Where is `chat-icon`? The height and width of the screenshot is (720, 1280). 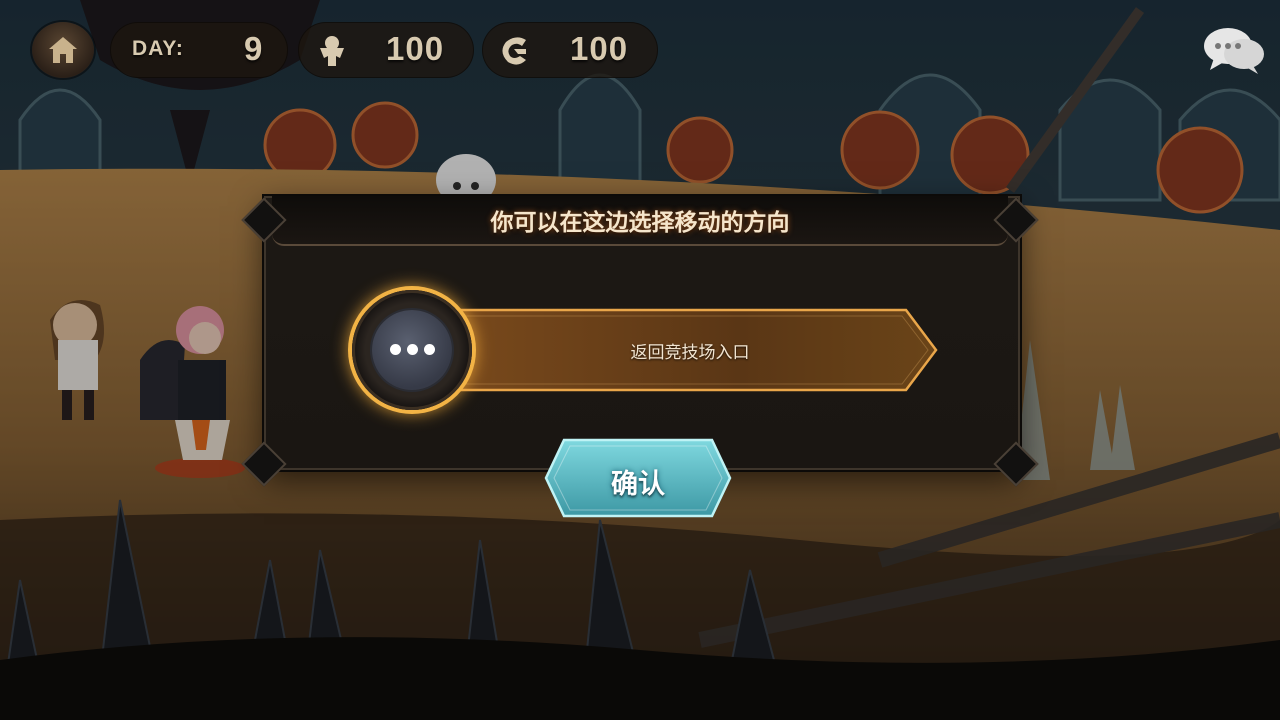
chat-icon is located at coordinates (1234, 51).